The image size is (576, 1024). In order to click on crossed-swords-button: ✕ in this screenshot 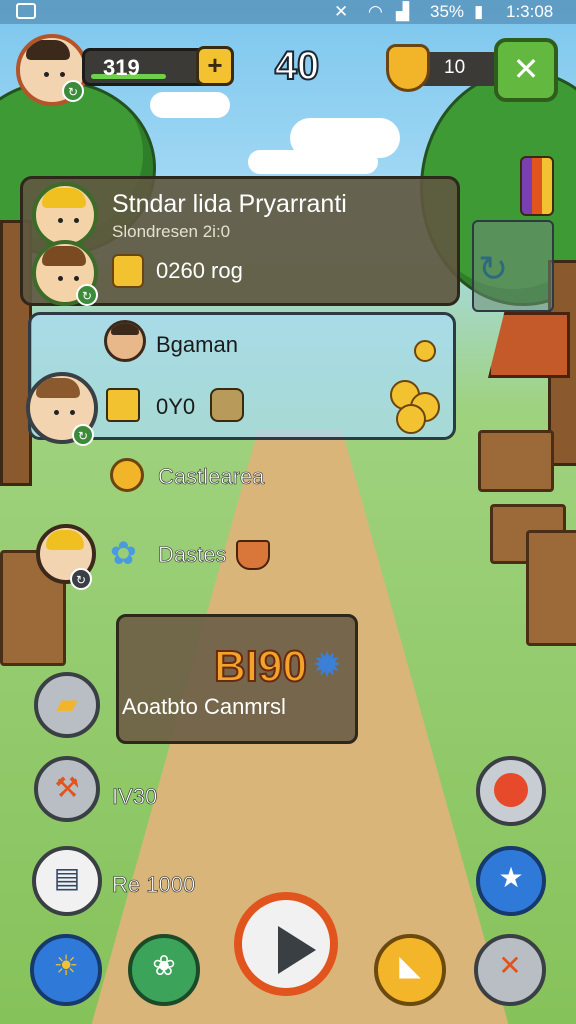, I will do `click(526, 70)`.